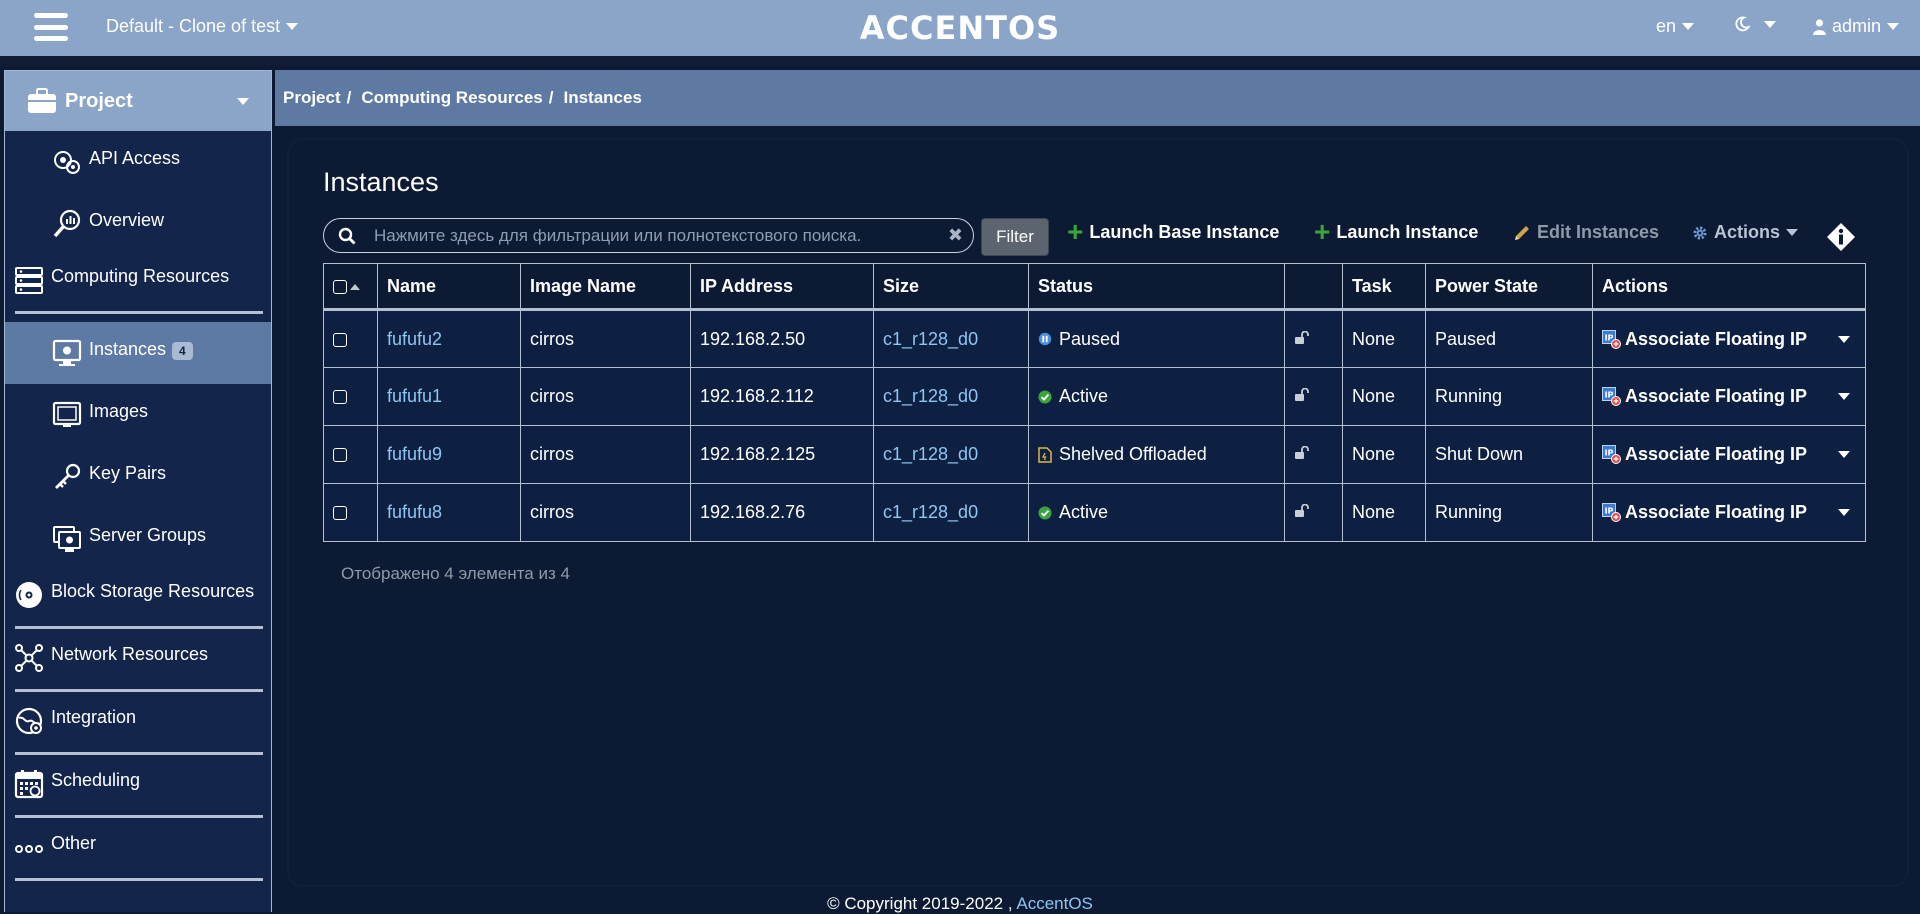  What do you see at coordinates (1675, 26) in the screenshot?
I see `language-selector: en` at bounding box center [1675, 26].